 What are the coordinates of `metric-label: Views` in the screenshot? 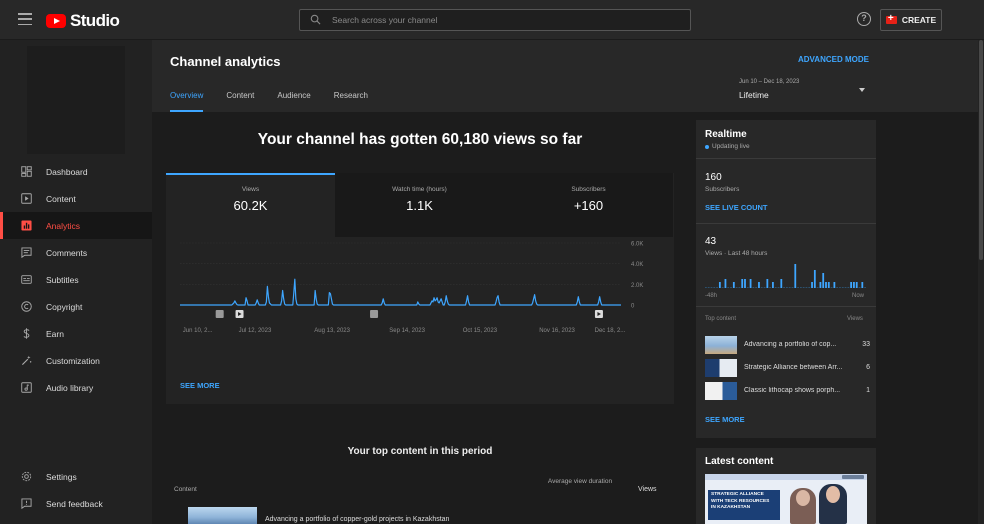 It's located at (250, 189).